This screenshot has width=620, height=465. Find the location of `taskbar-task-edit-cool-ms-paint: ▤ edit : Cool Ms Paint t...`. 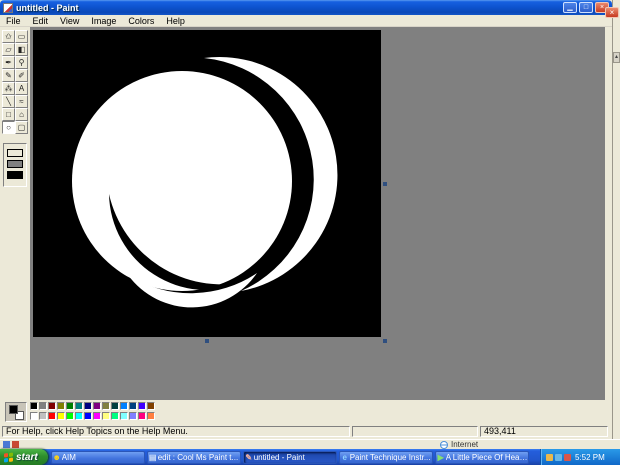

taskbar-task-edit-cool-ms-paint: ▤ edit : Cool Ms Paint t... is located at coordinates (193, 457).